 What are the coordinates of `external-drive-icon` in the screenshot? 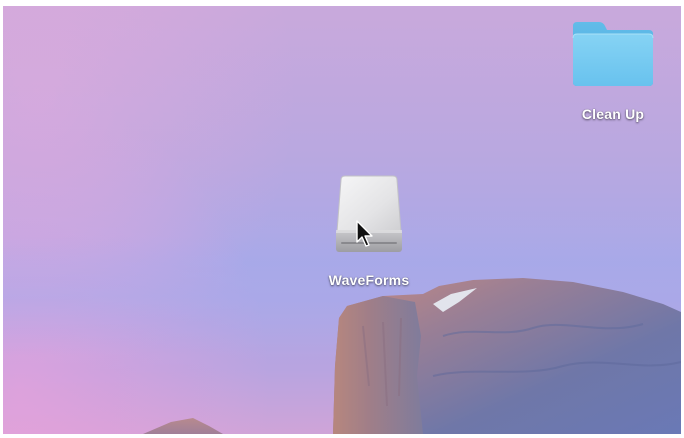 It's located at (369, 213).